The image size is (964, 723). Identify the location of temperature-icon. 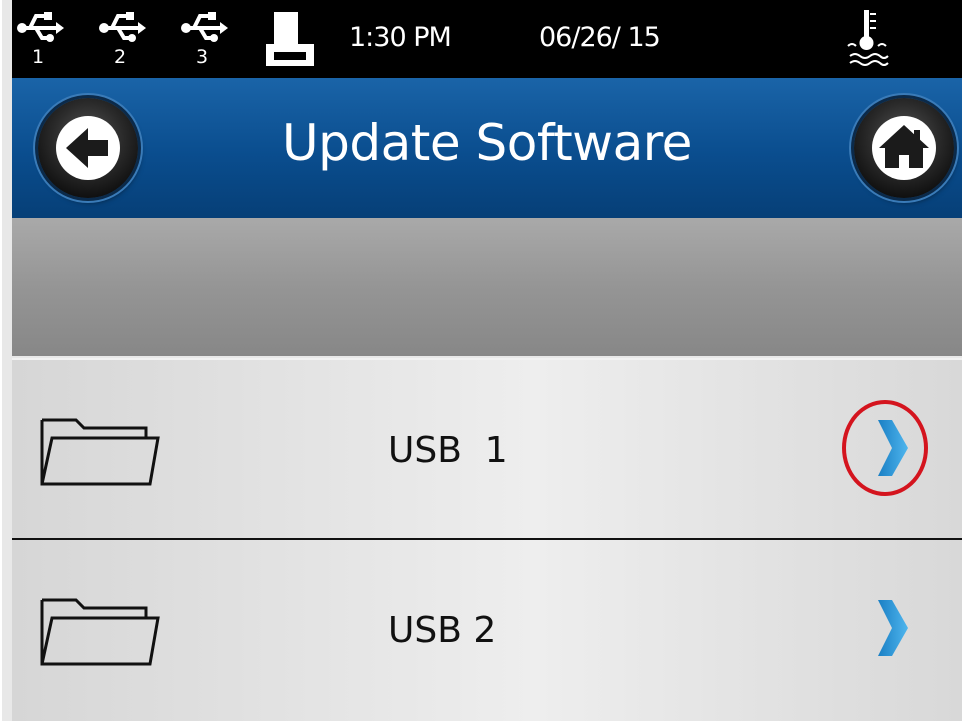
(867, 38).